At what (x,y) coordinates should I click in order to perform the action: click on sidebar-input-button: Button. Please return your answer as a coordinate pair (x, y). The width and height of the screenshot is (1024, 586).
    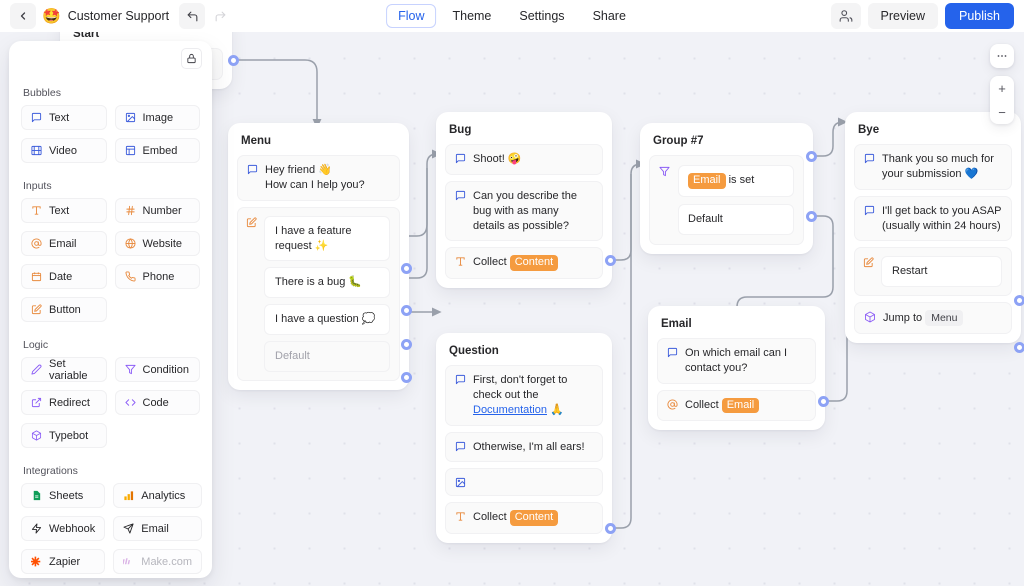
    Looking at the image, I should click on (64, 309).